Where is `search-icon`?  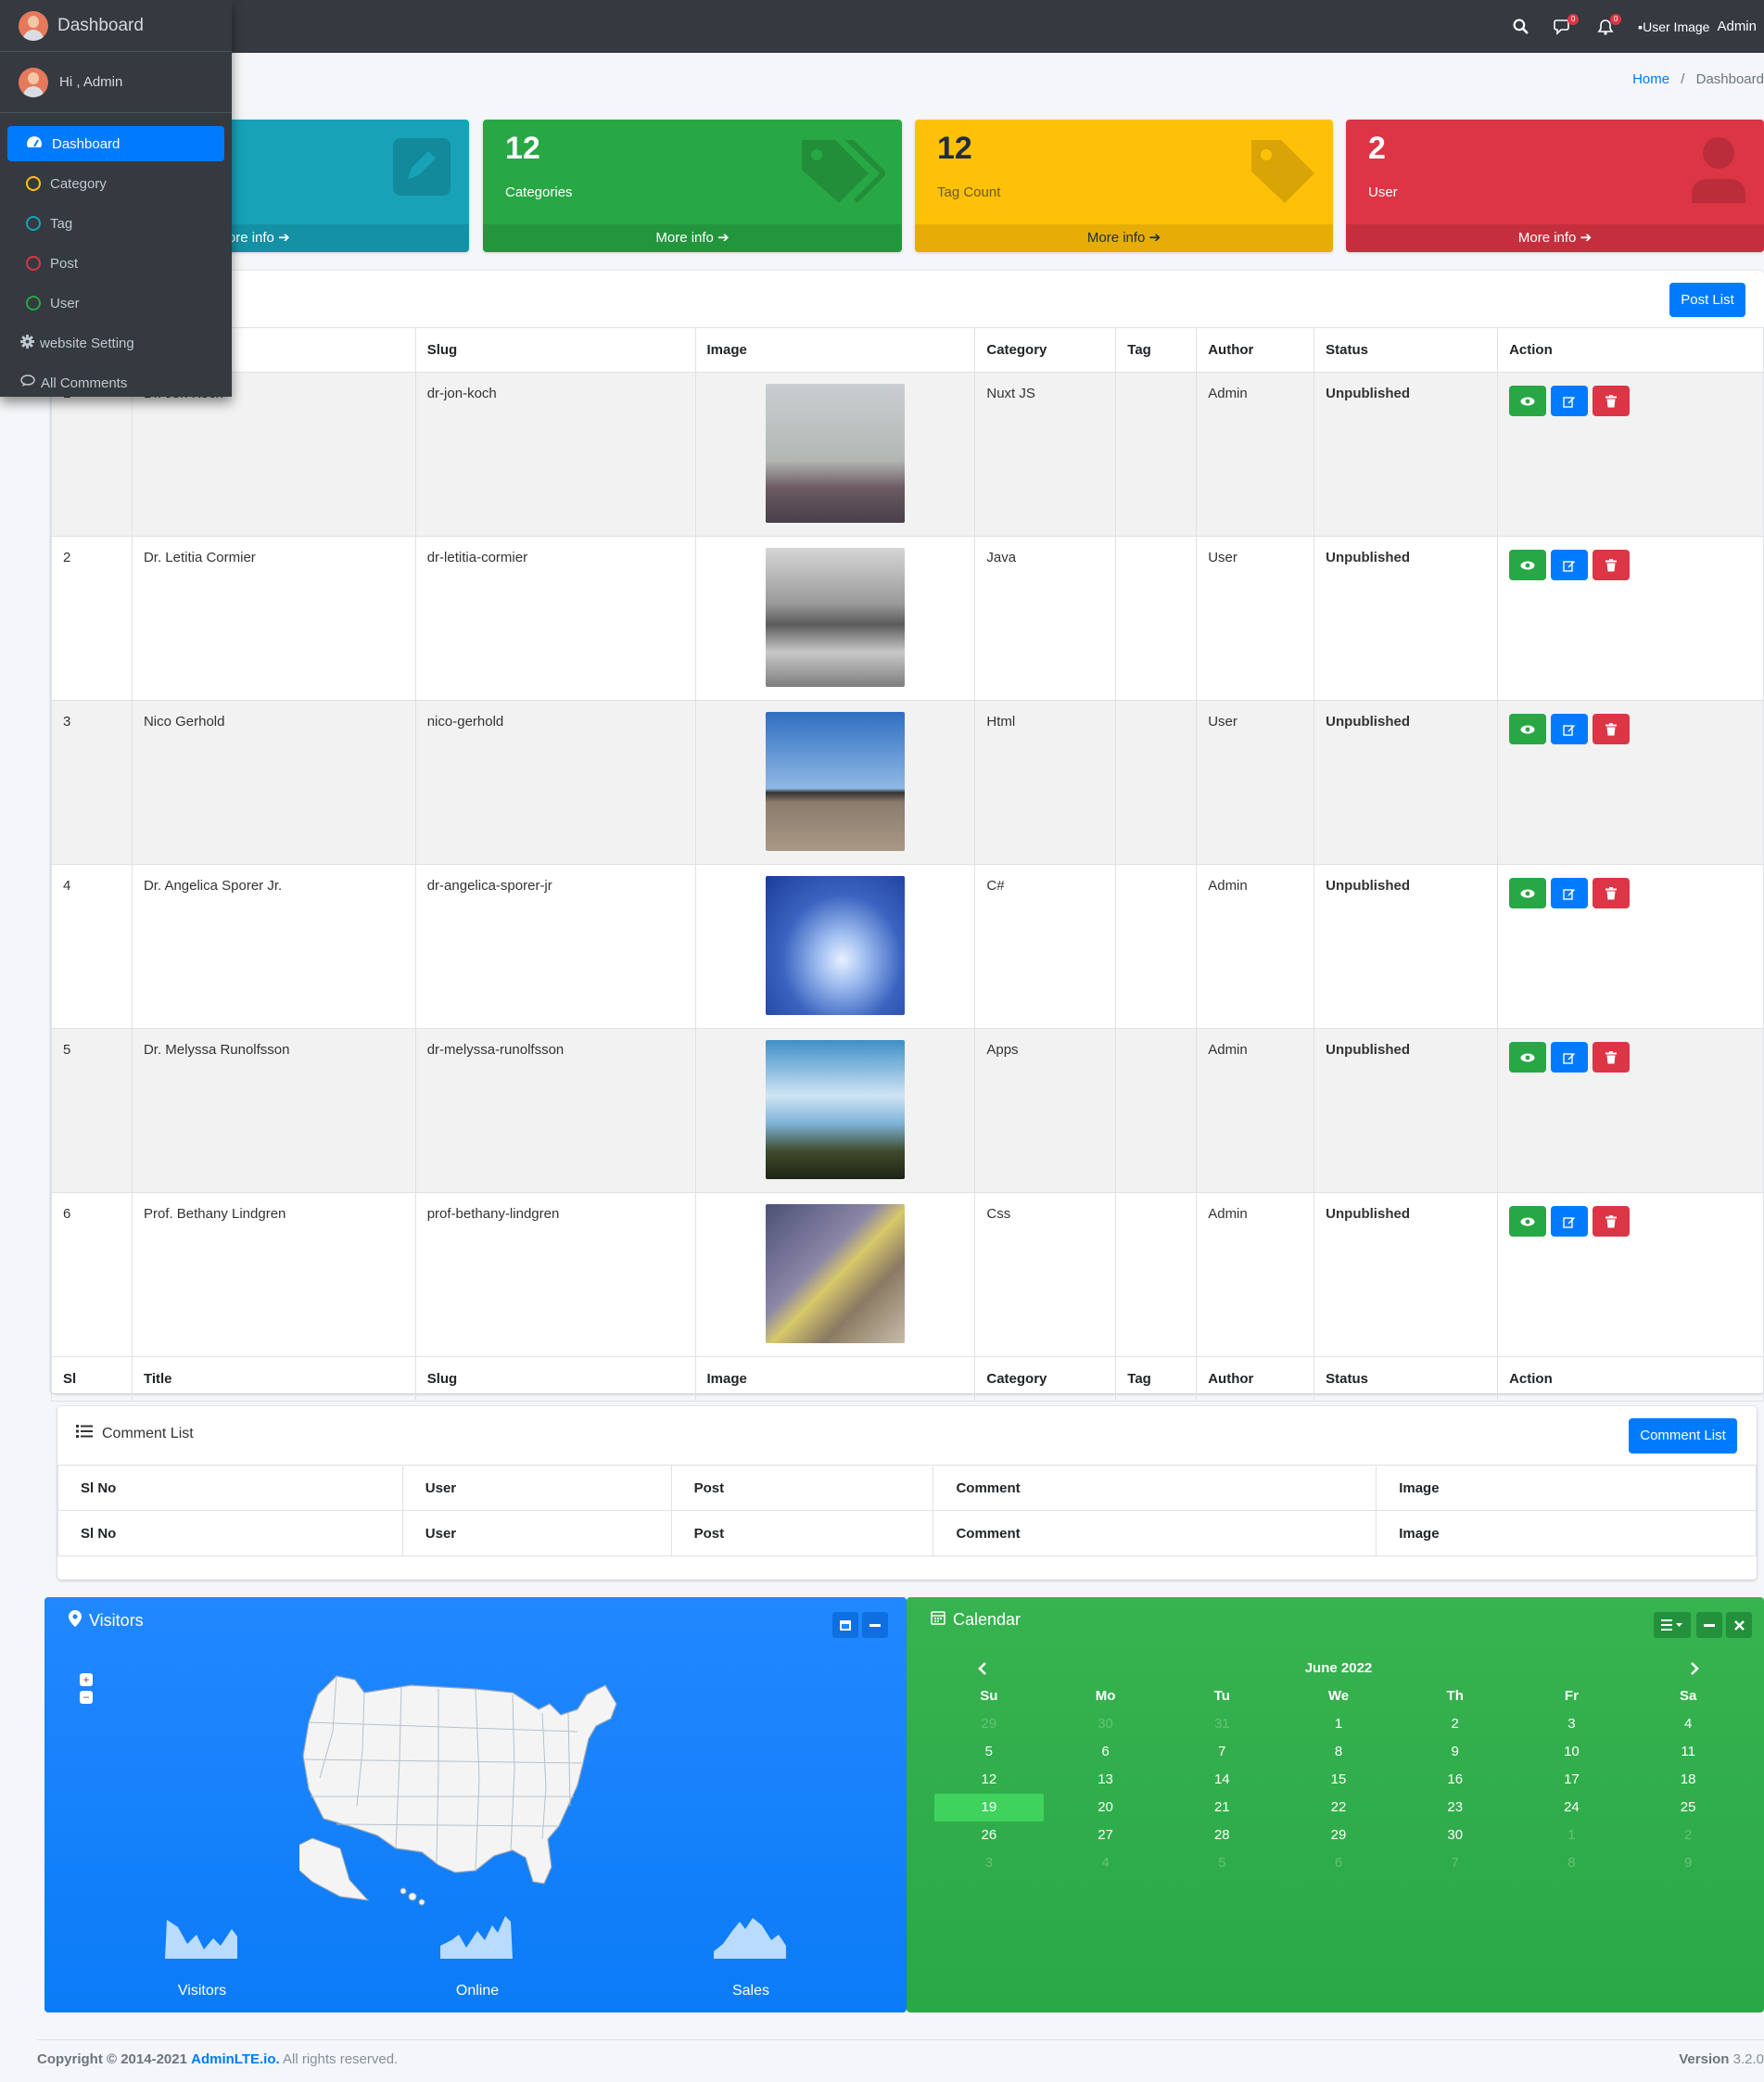
search-icon is located at coordinates (1520, 27).